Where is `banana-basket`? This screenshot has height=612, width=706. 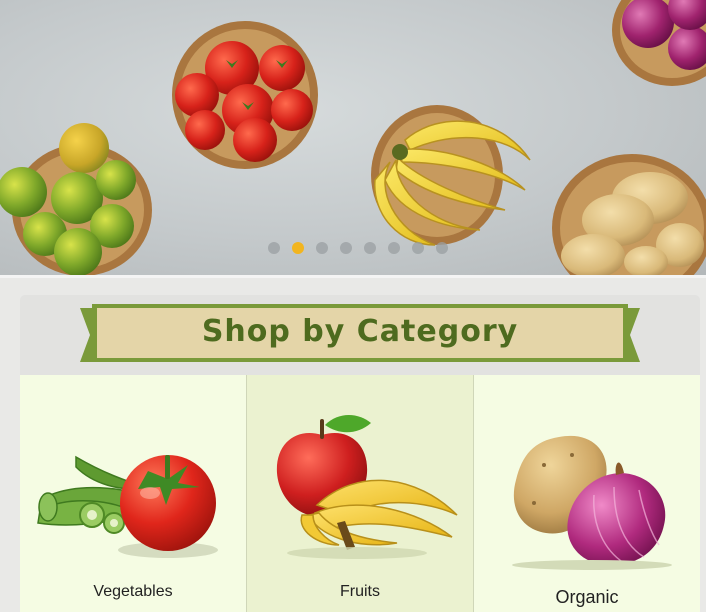 banana-basket is located at coordinates (451, 175).